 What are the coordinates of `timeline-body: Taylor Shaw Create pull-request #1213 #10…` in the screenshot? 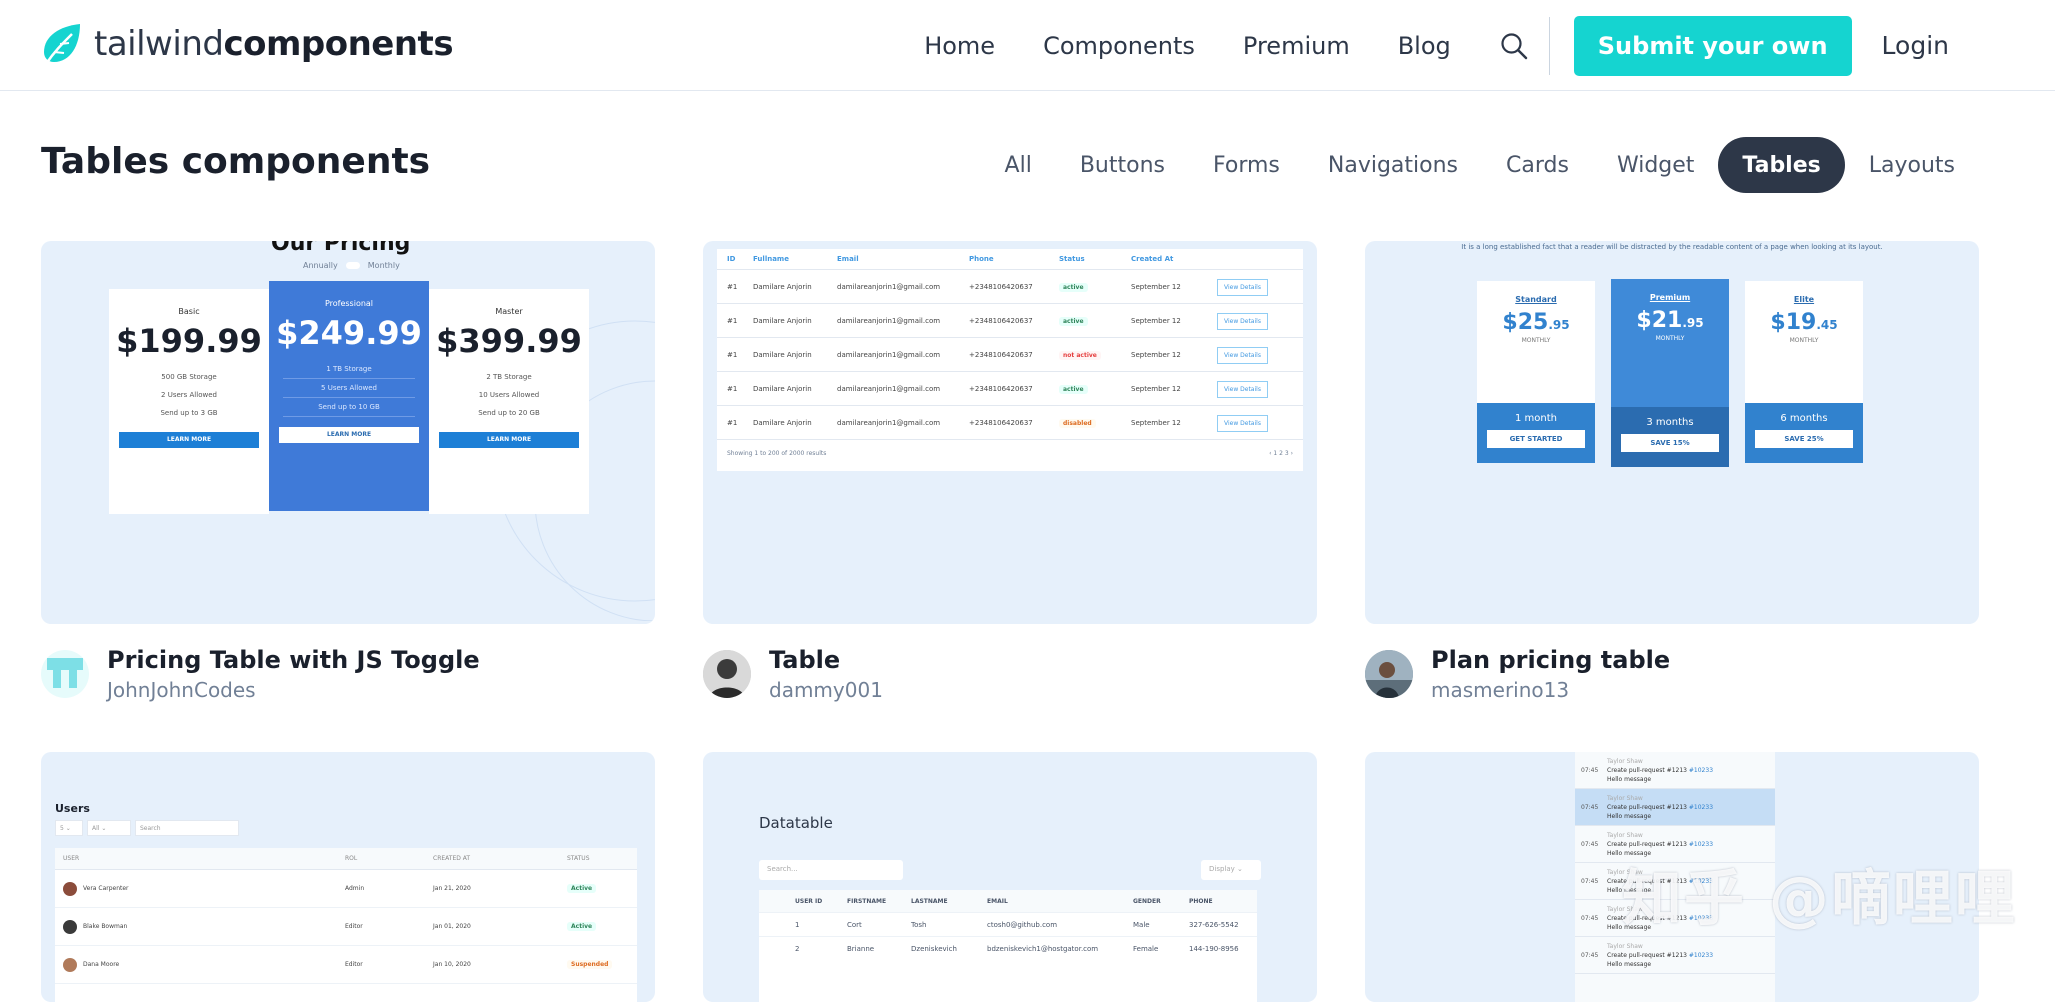 It's located at (1660, 807).